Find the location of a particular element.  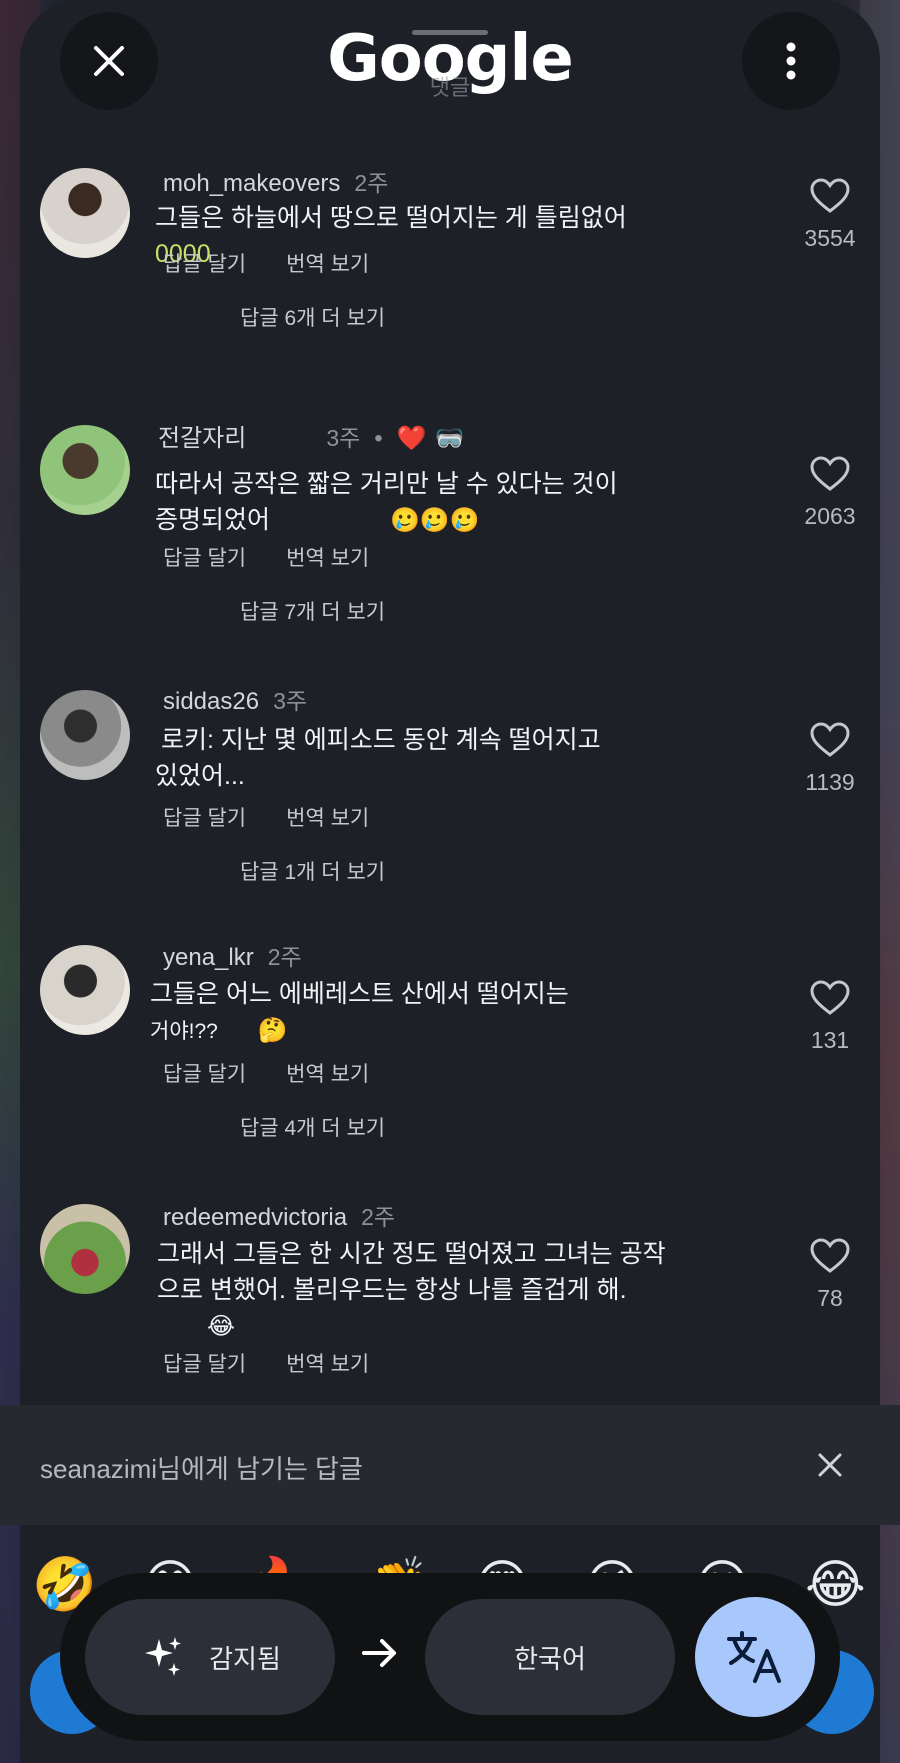

like-count: 131 is located at coordinates (830, 1040).